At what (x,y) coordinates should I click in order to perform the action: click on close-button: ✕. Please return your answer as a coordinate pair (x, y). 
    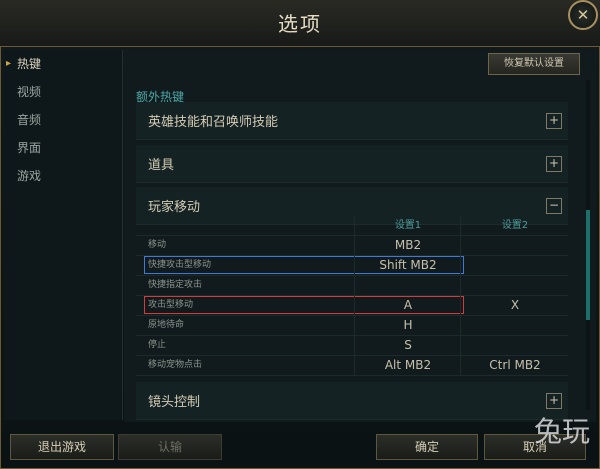
    Looking at the image, I should click on (583, 15).